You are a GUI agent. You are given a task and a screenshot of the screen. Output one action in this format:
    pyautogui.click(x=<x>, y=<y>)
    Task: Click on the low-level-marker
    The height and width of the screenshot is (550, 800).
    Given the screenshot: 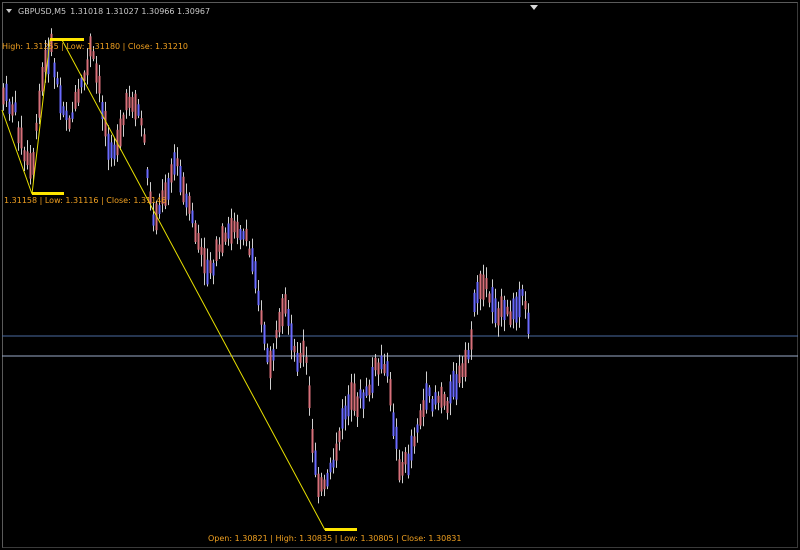 What is the action you would take?
    pyautogui.click(x=48, y=193)
    